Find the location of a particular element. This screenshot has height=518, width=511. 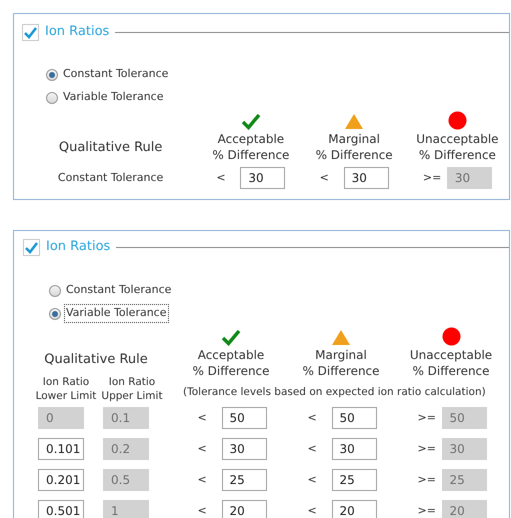

number-field: 0.101 is located at coordinates (61, 449).